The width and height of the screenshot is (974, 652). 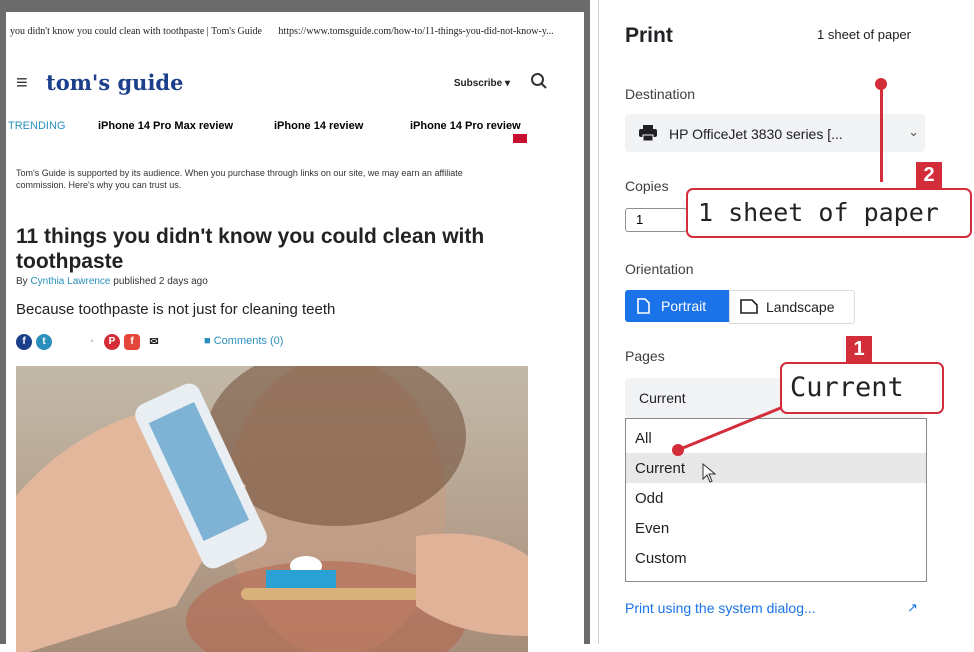 What do you see at coordinates (678, 450) in the screenshot?
I see `callout-1-dot` at bounding box center [678, 450].